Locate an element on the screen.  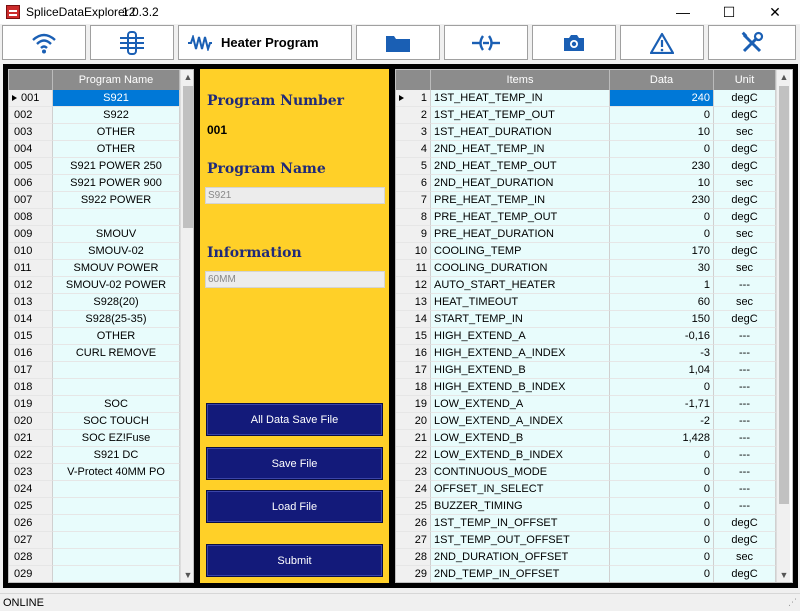
item-row-data: 1 is located at coordinates (662, 285).